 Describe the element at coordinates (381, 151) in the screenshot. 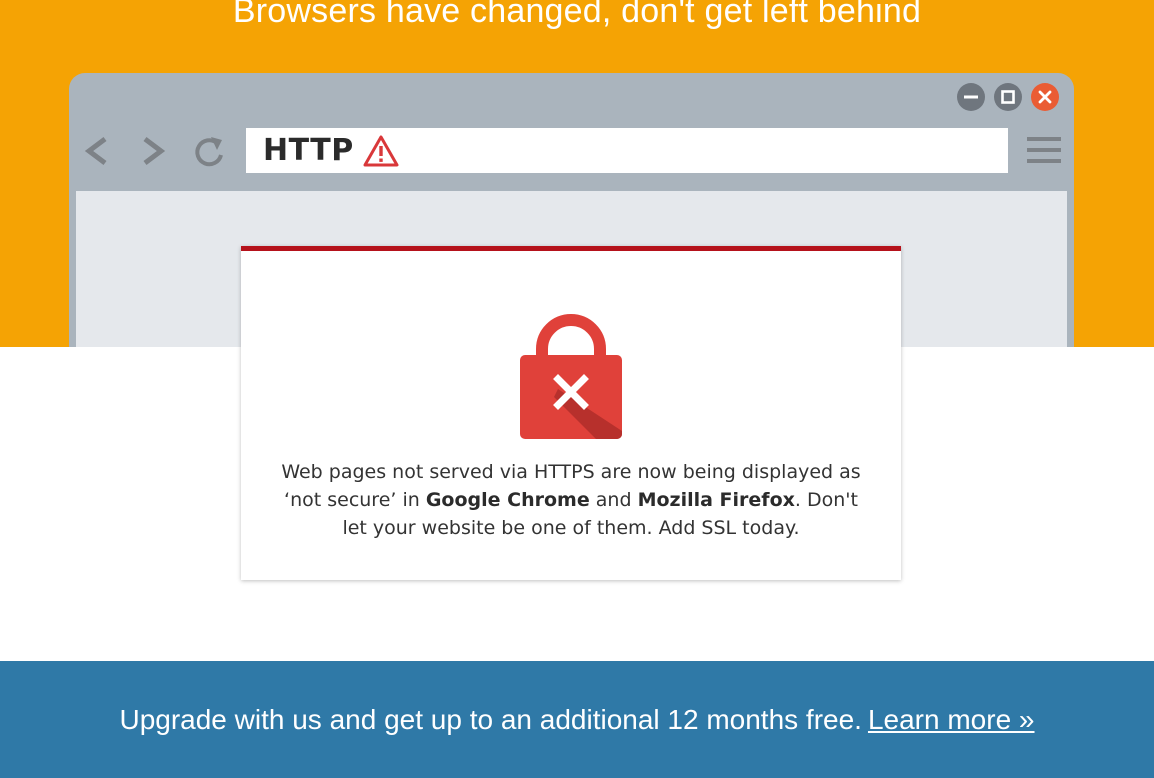

I see `warning-triangle-icon` at that location.